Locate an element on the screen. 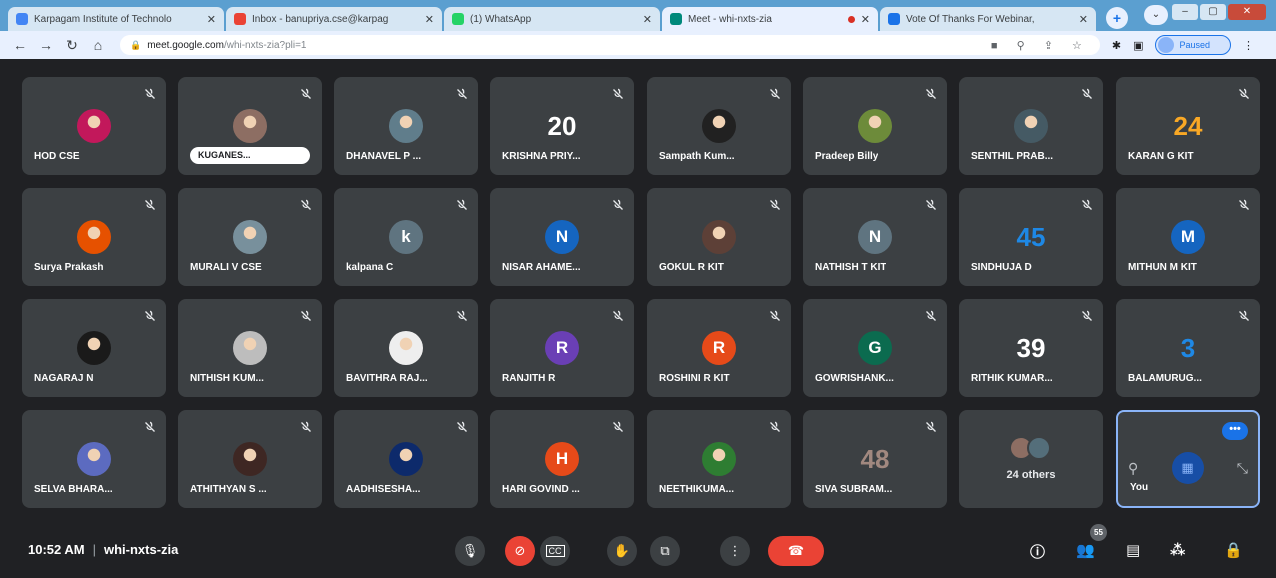  participant-name: MITHUN M KIT is located at coordinates (1162, 267).